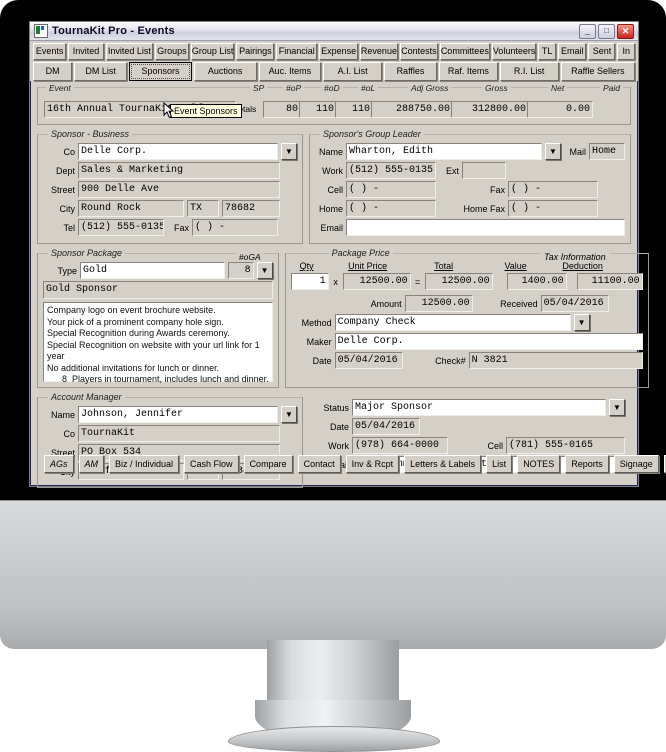 This screenshot has width=666, height=752. What do you see at coordinates (264, 270) in the screenshot?
I see `oga-dropdown-icon: ▼` at bounding box center [264, 270].